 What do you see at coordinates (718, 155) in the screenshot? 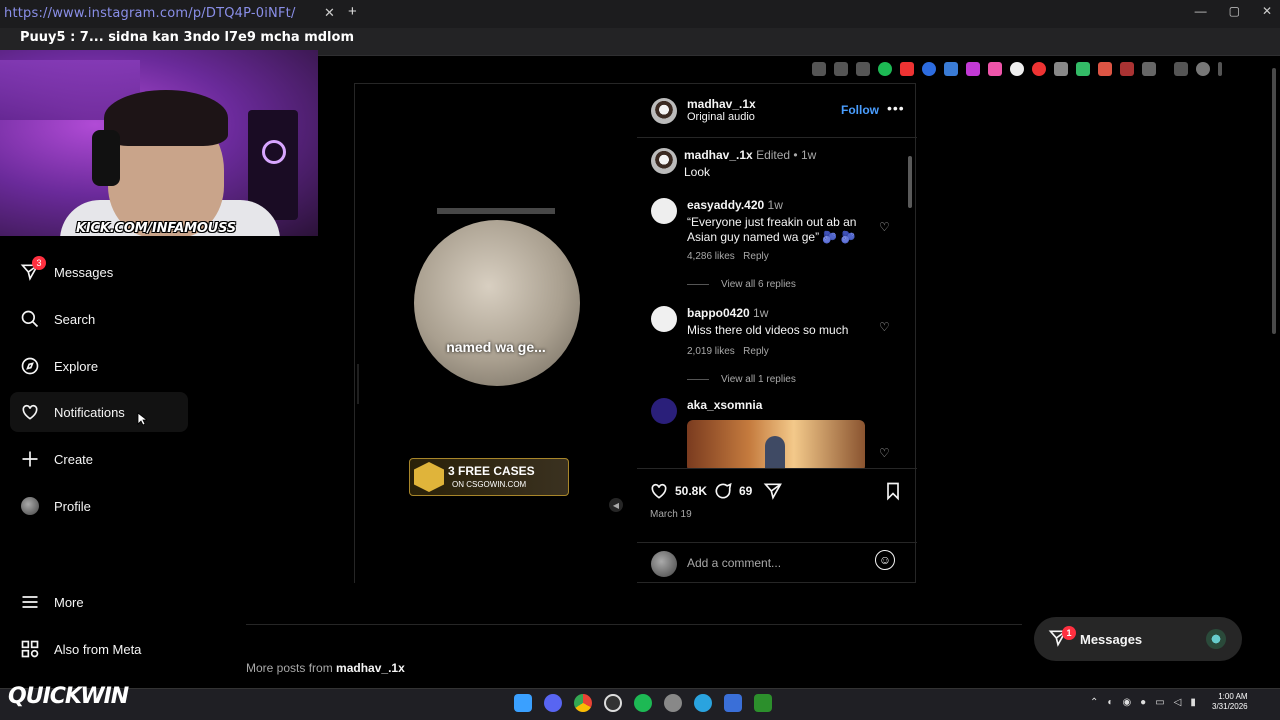
I see `caption-username: madhav_.1x` at bounding box center [718, 155].